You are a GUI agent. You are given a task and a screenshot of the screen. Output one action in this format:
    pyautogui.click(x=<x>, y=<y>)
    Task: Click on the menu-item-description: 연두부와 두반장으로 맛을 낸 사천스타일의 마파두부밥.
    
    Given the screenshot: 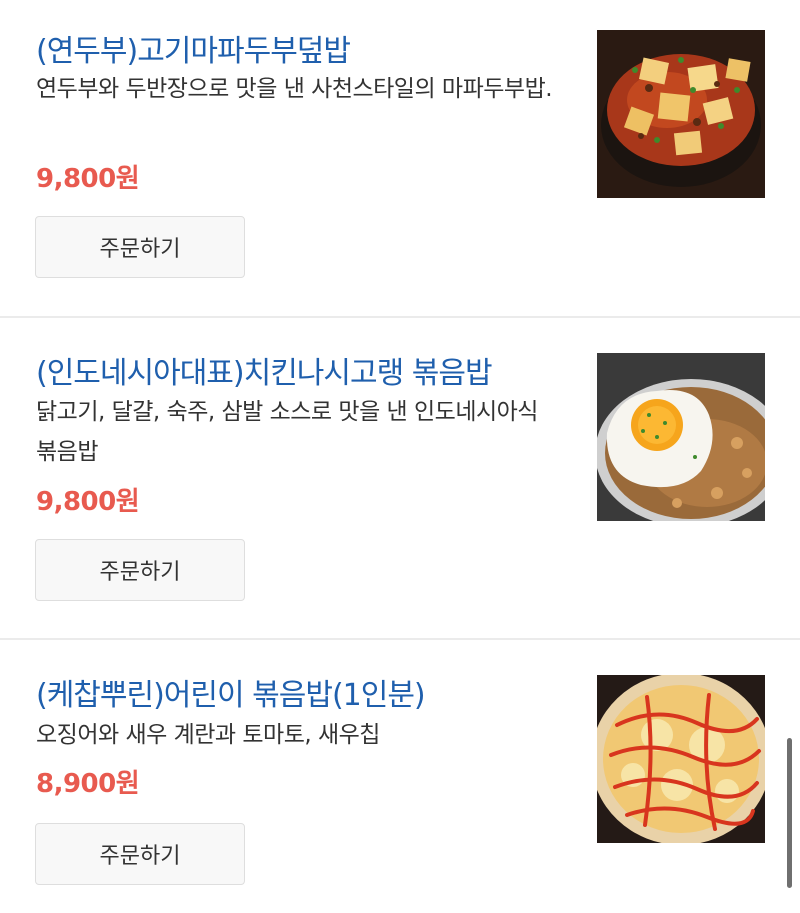 What is the action you would take?
    pyautogui.click(x=294, y=89)
    